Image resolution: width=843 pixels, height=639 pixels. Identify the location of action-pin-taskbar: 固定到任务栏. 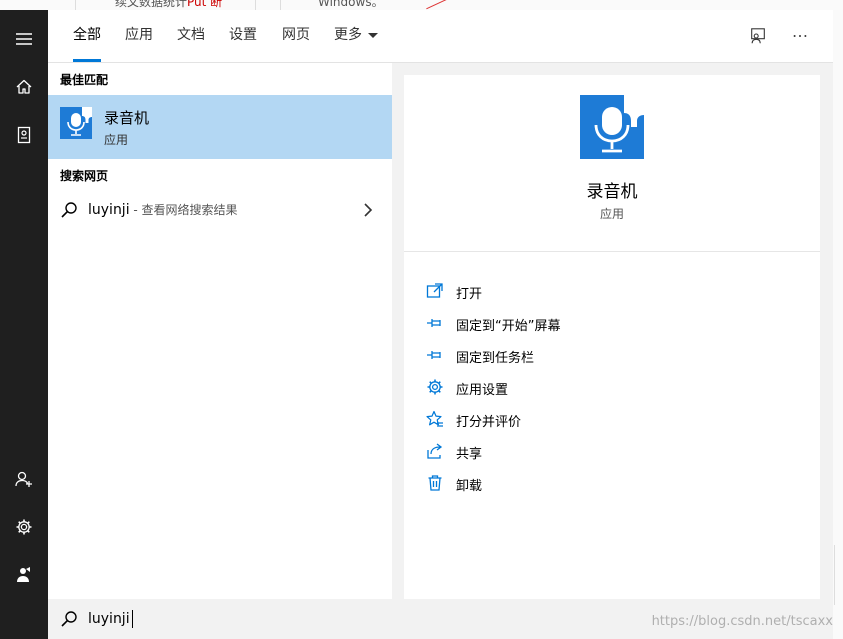
(616, 355).